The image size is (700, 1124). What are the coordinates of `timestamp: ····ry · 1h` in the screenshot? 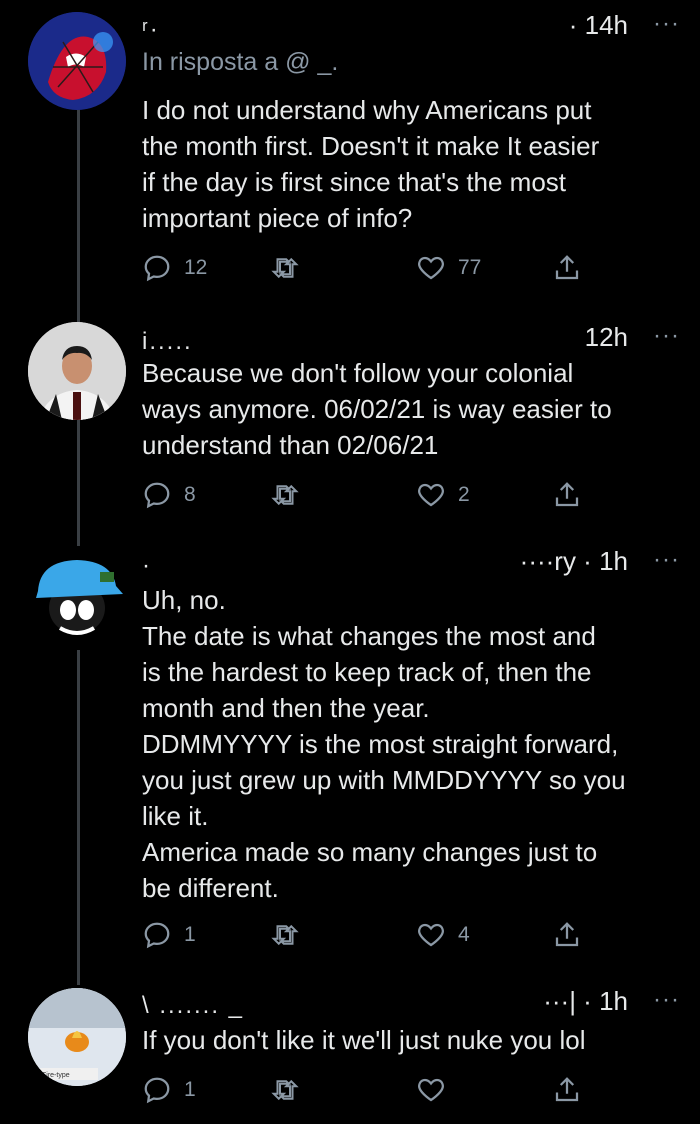 It's located at (574, 561).